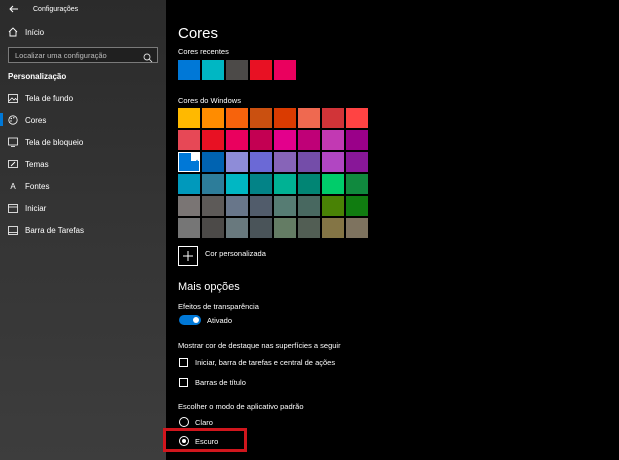 The height and width of the screenshot is (460, 619). What do you see at coordinates (13, 98) in the screenshot?
I see `picture-icon` at bounding box center [13, 98].